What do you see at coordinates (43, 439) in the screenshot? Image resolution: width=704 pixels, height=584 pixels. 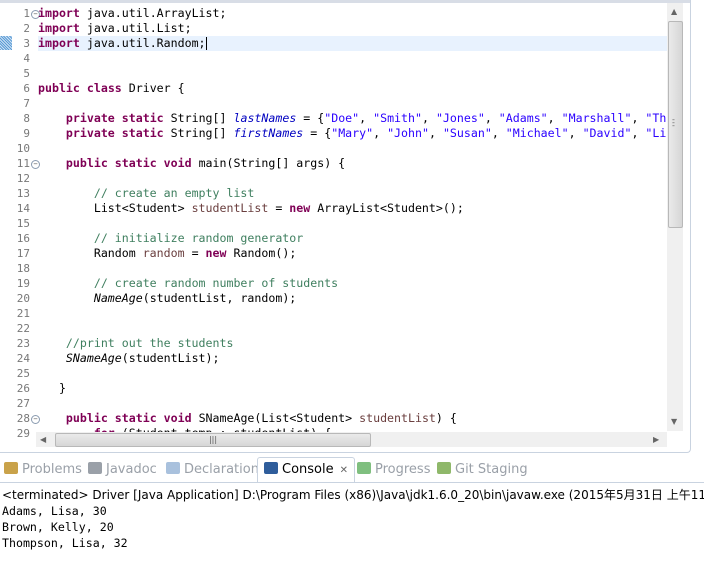 I see `scroll-left-arrow-icon: ◀` at bounding box center [43, 439].